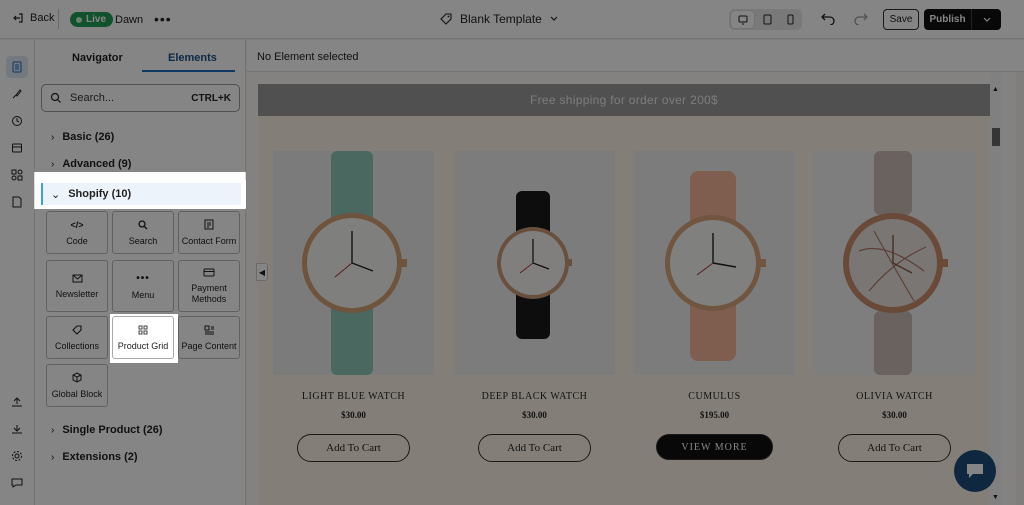  I want to click on selection-status: No Element selected, so click(308, 57).